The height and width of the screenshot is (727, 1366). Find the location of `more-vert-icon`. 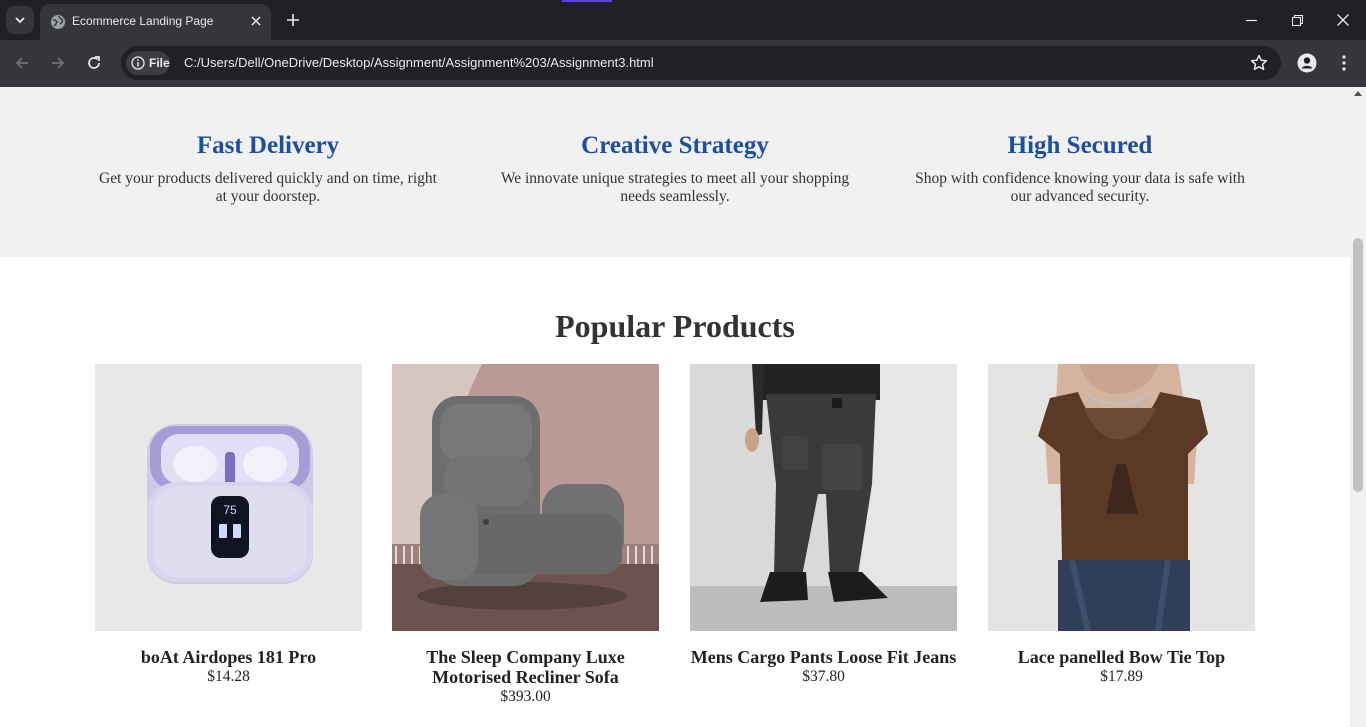

more-vert-icon is located at coordinates (1344, 63).